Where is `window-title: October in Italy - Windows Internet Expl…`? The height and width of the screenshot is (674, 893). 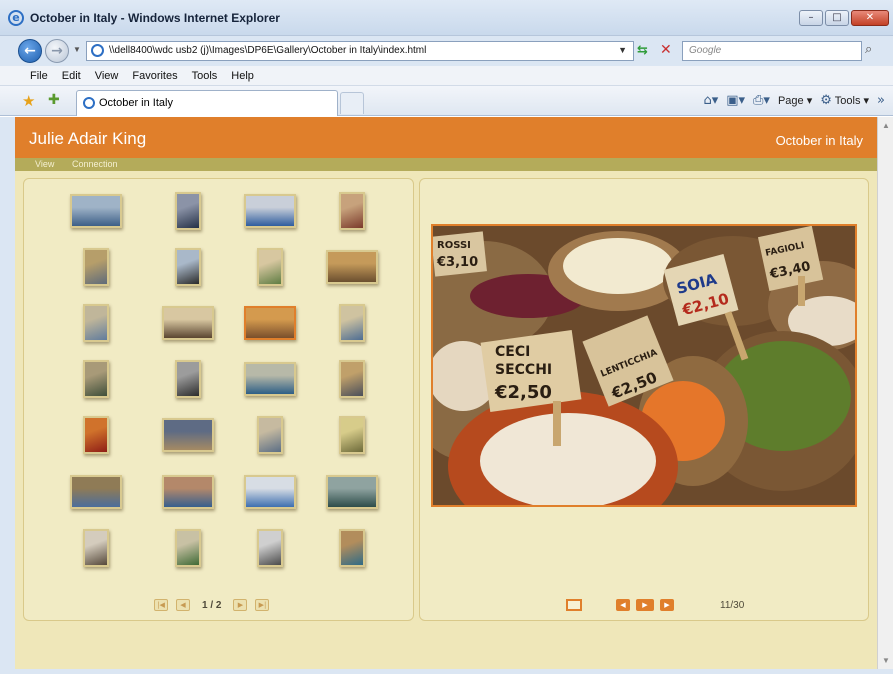
window-title: October in Italy - Windows Internet Expl… is located at coordinates (155, 18).